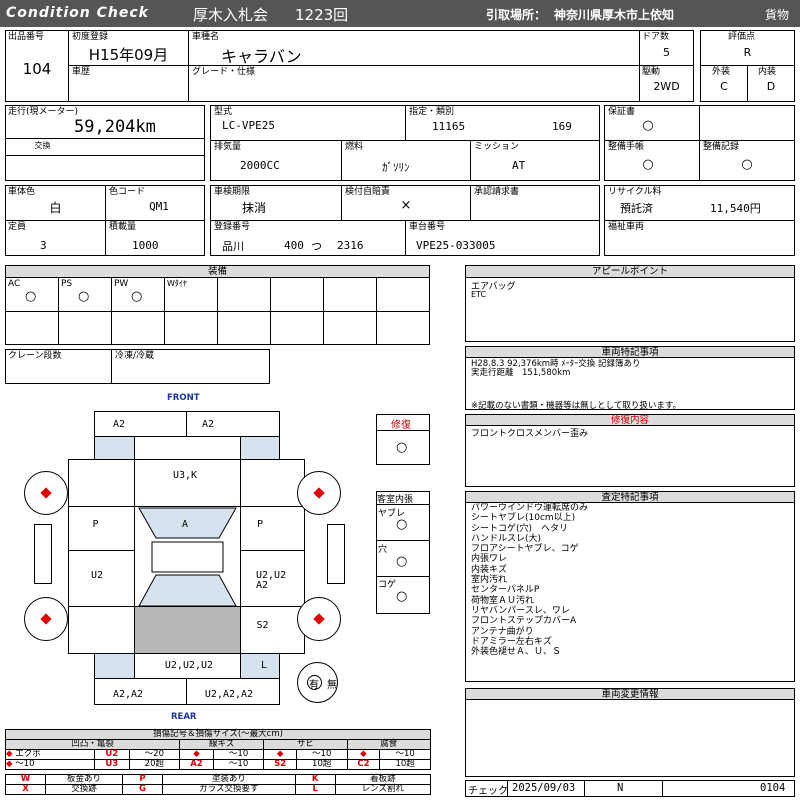  I want to click on cabin-tear-mark: ○, so click(402, 524).